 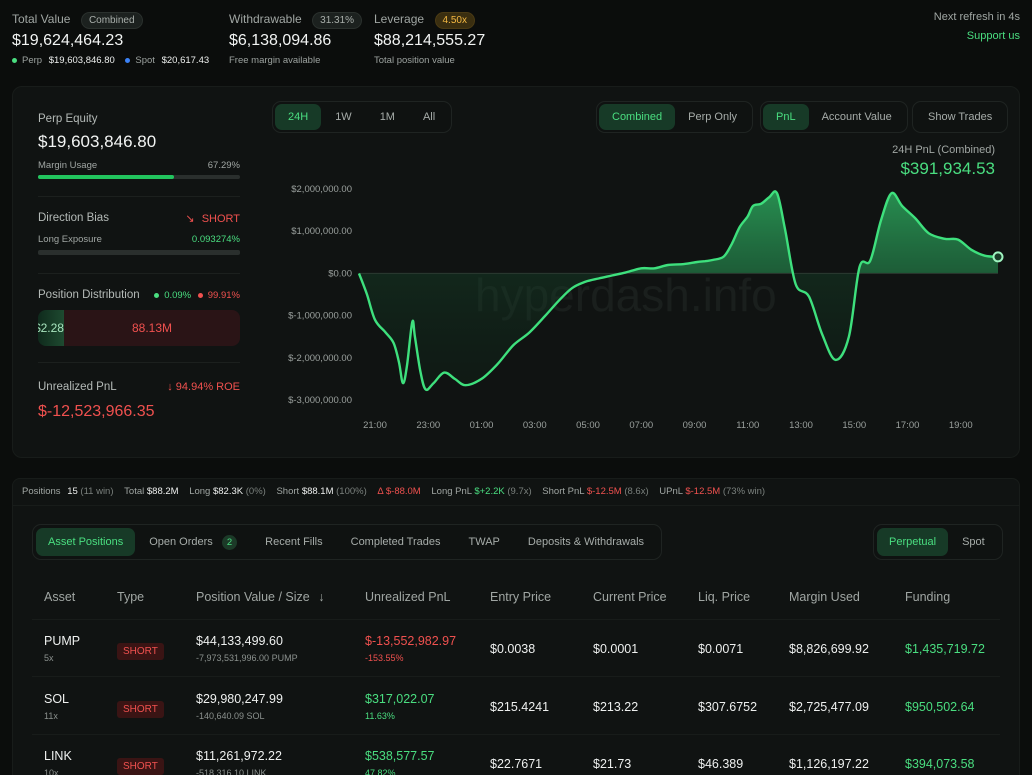 What do you see at coordinates (134, 491) in the screenshot?
I see `total-label: Total` at bounding box center [134, 491].